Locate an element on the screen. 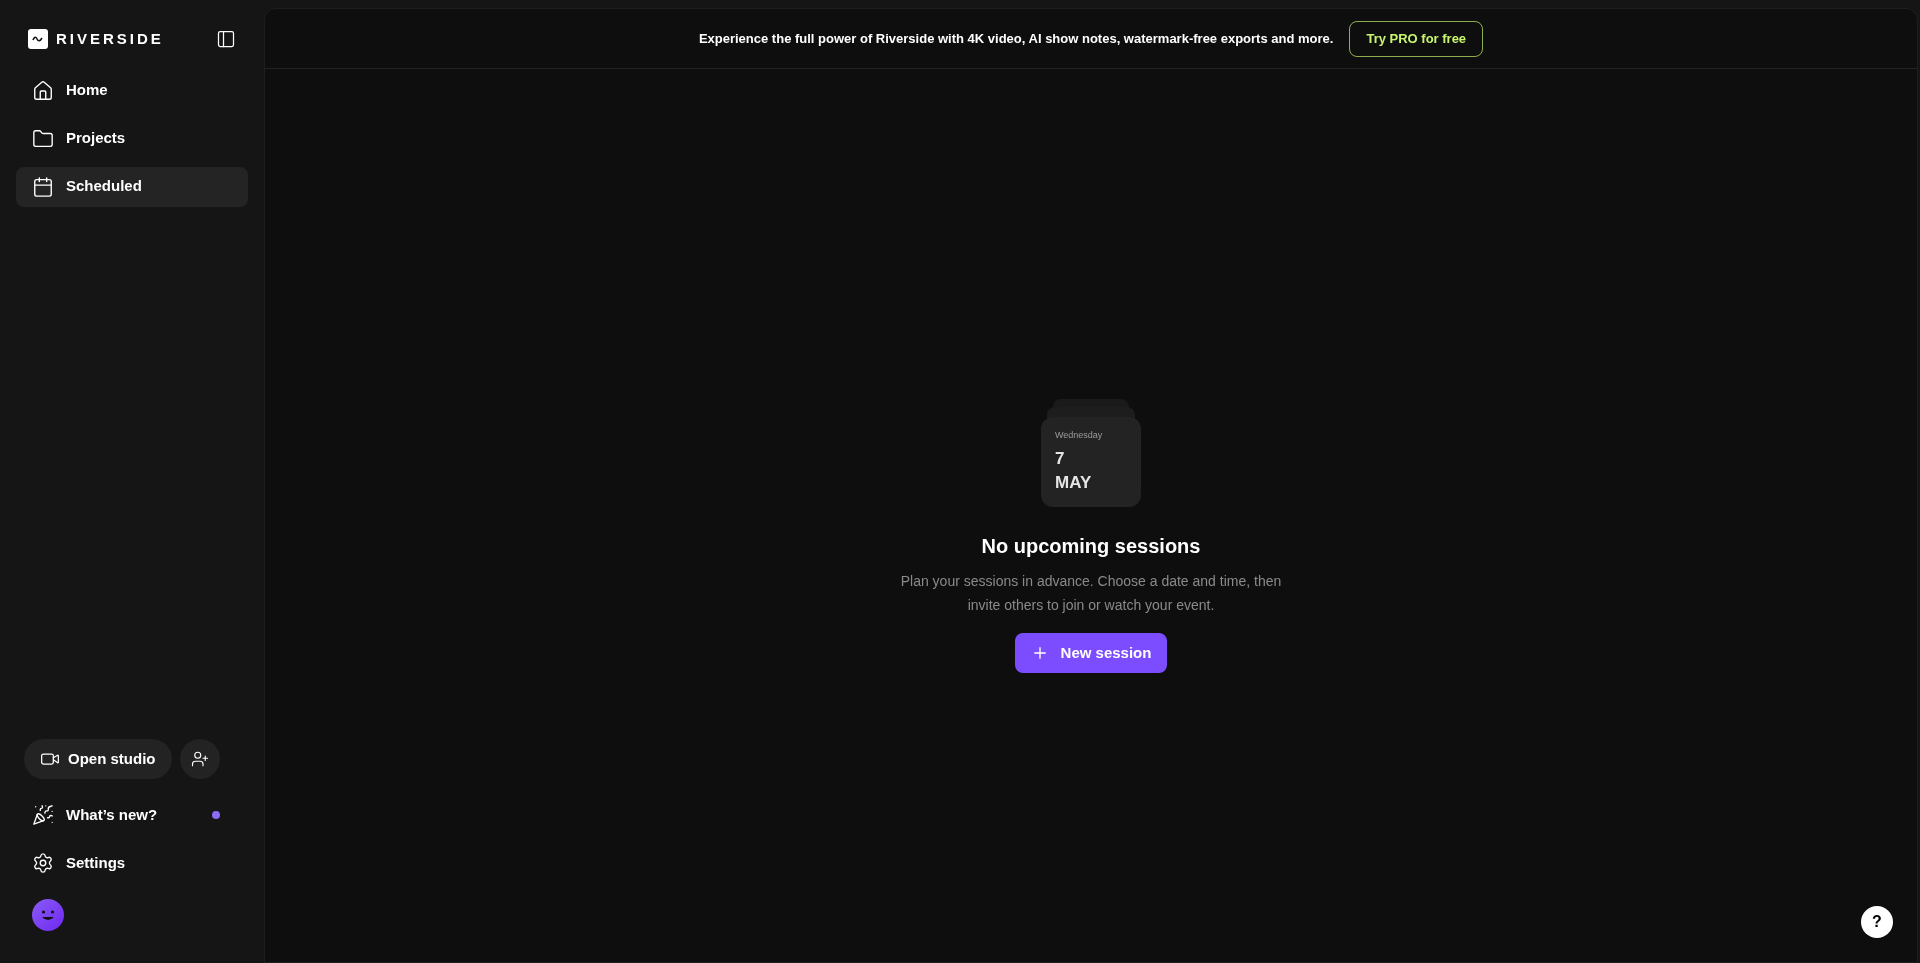 This screenshot has height=963, width=1920. new-session-button: New session is located at coordinates (1091, 653).